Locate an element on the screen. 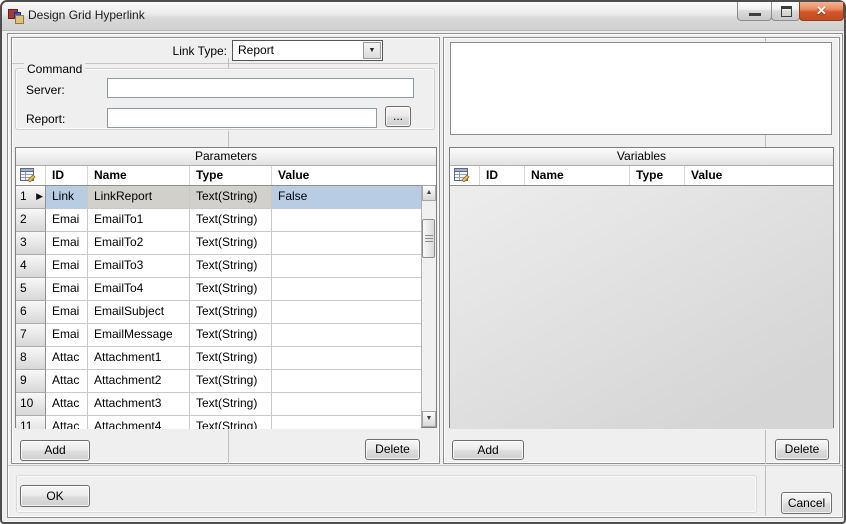  variables-add-button: Add is located at coordinates (488, 450).